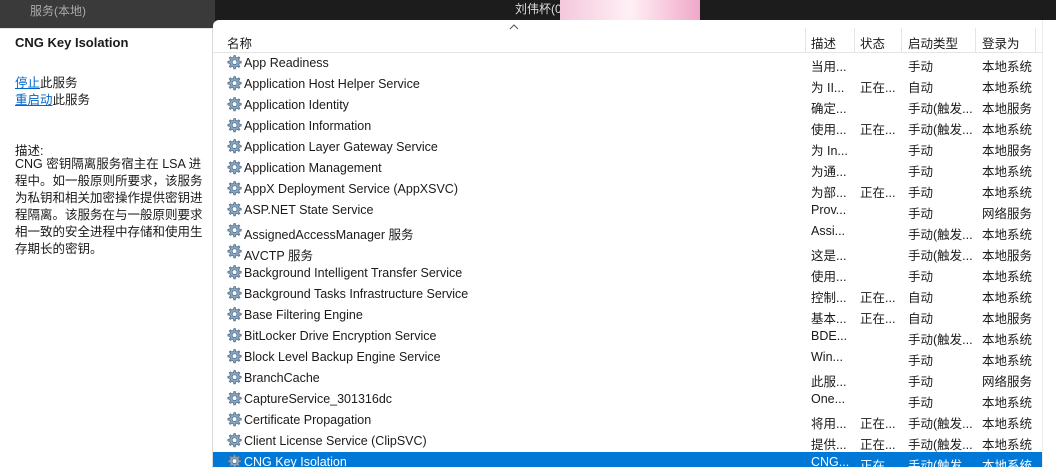  What do you see at coordinates (34, 100) in the screenshot?
I see `restart-service-link: 重启动` at bounding box center [34, 100].